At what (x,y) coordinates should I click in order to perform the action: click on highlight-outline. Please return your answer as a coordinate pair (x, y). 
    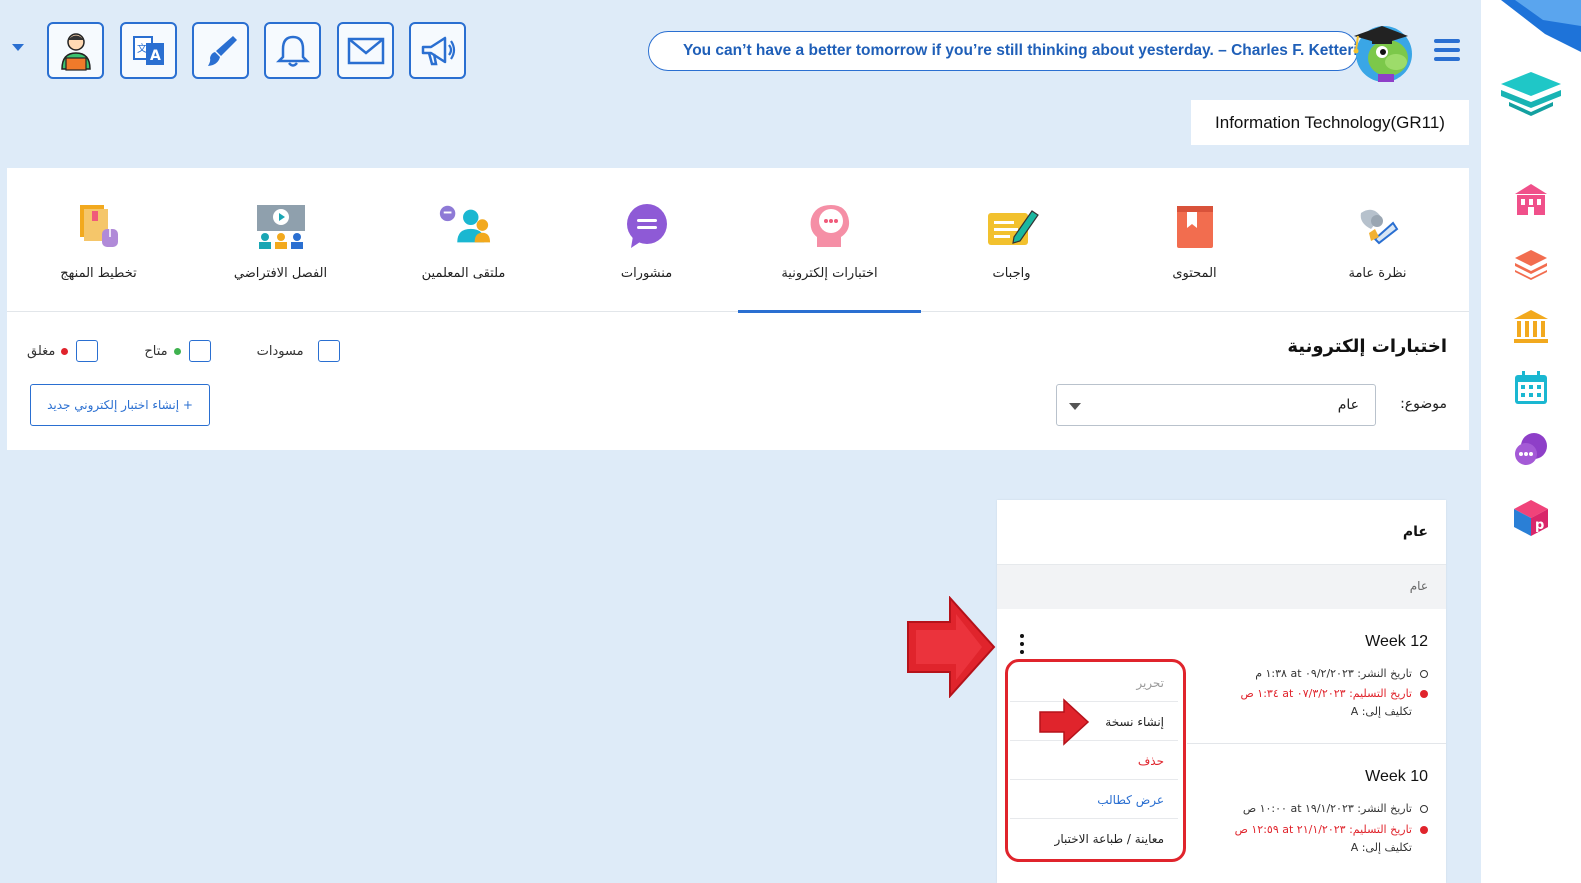
    Looking at the image, I should click on (1095, 760).